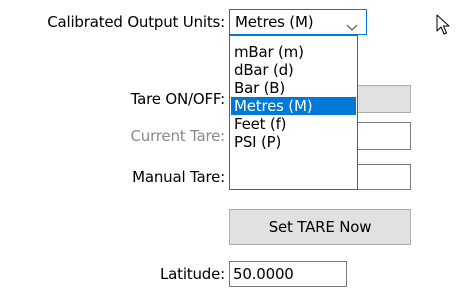 This screenshot has width=461, height=297. What do you see at coordinates (382, 99) in the screenshot?
I see `tare-toggle-button` at bounding box center [382, 99].